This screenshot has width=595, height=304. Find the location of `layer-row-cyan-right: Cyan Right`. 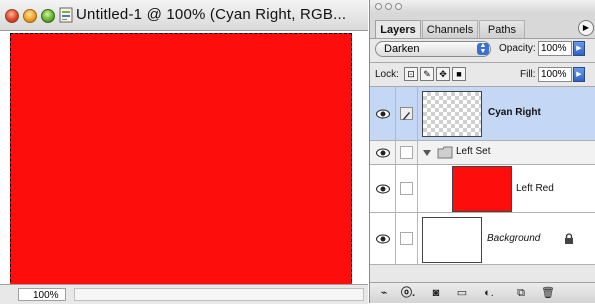

layer-row-cyan-right: Cyan Right is located at coordinates (482, 114).